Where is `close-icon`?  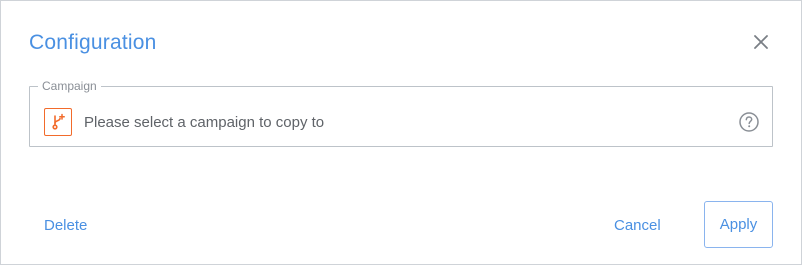 close-icon is located at coordinates (761, 42).